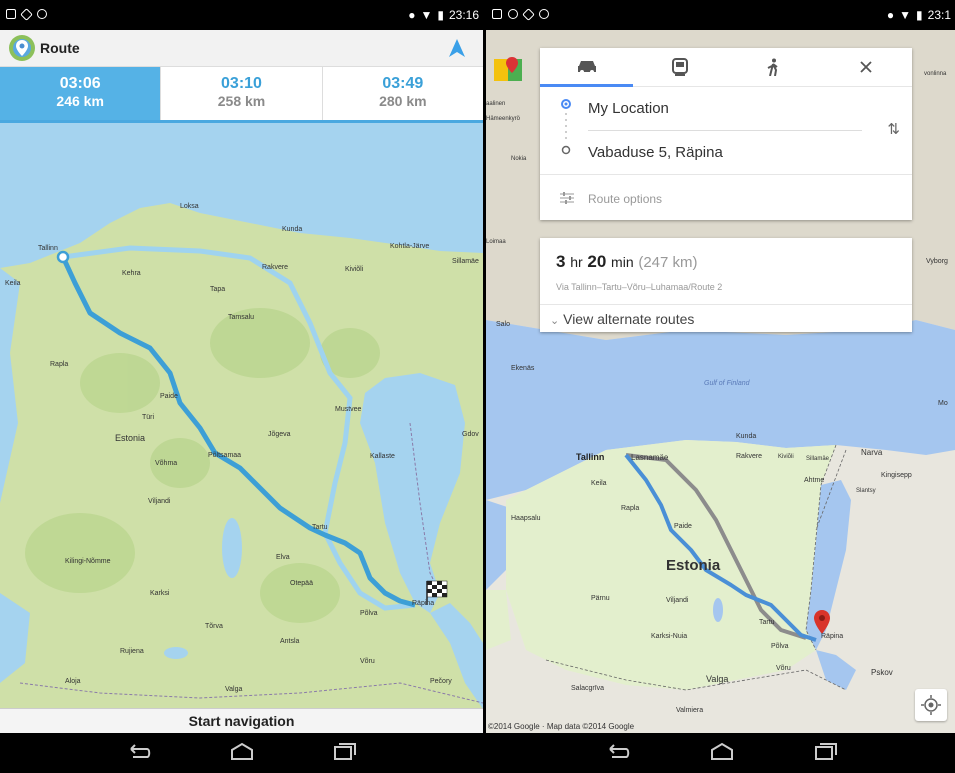  Describe the element at coordinates (292, 229) in the screenshot. I see `map-label: Kunda` at that location.